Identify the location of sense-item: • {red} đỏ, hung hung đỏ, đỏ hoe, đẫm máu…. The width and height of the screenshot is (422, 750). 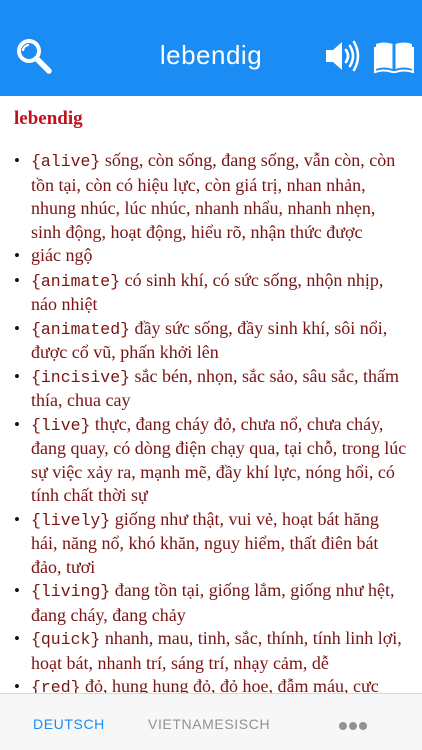
(211, 684).